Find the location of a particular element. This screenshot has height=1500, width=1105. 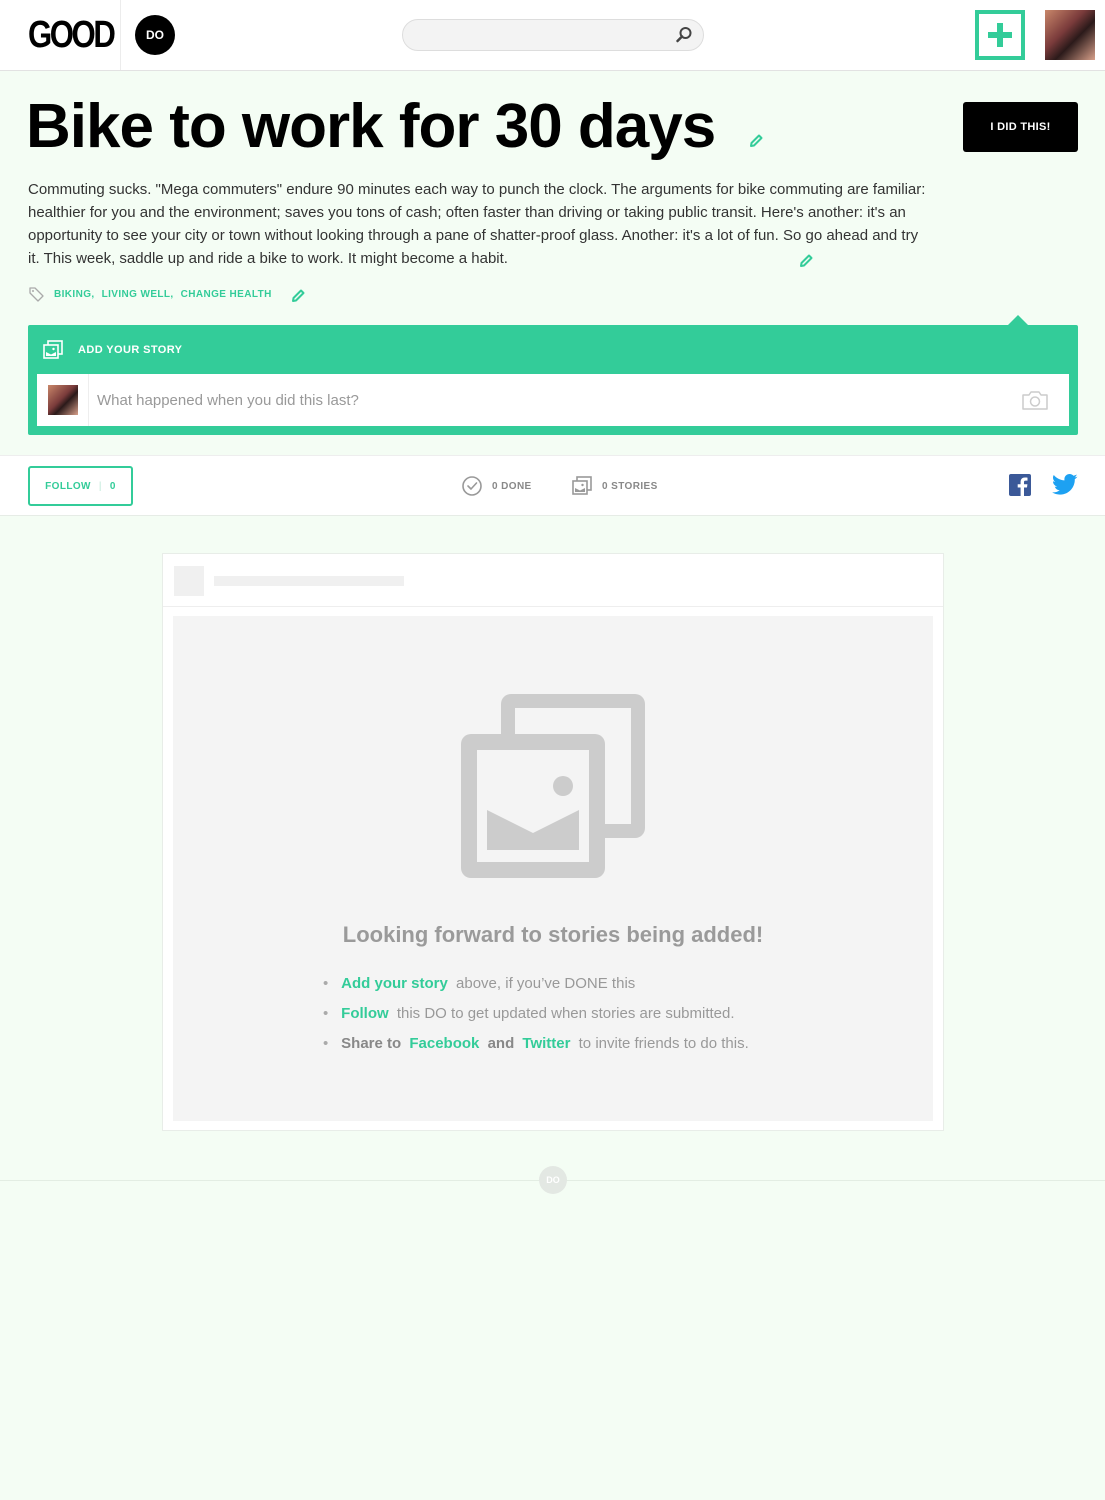

page-title: Bike to work for 30 days is located at coordinates (371, 126).